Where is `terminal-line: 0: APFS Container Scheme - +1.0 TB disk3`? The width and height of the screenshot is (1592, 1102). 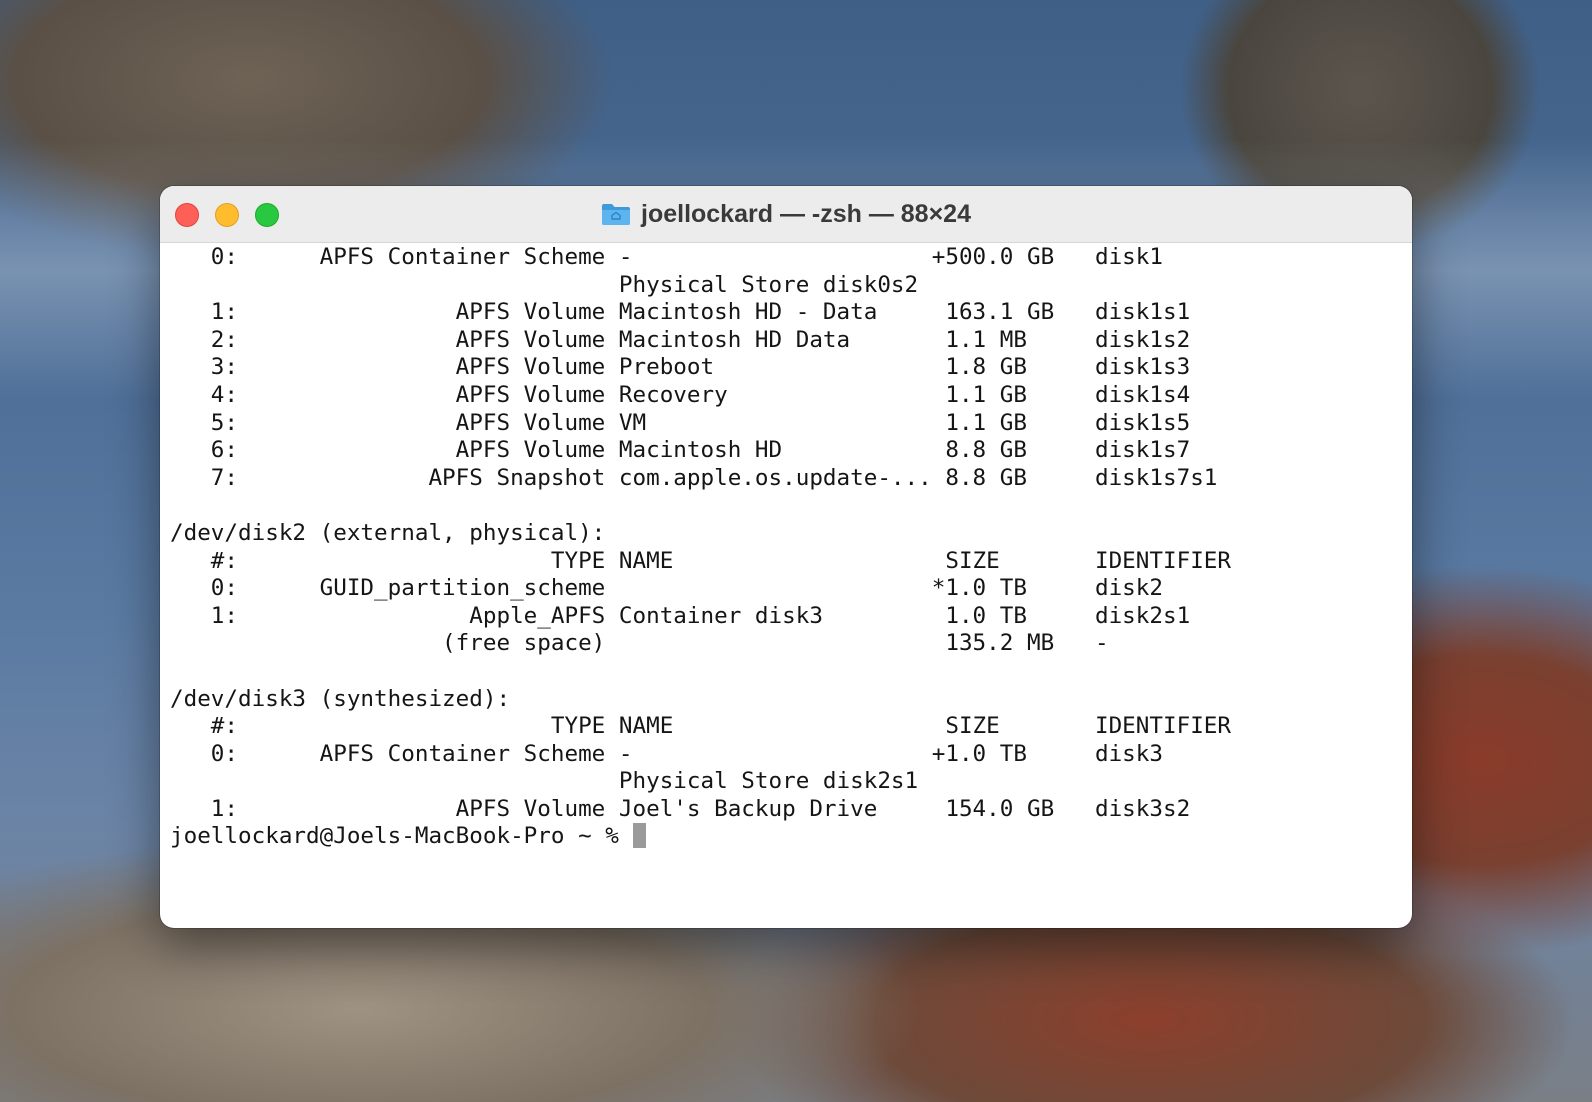
terminal-line: 0: APFS Container Scheme - +1.0 TB disk3 is located at coordinates (666, 753).